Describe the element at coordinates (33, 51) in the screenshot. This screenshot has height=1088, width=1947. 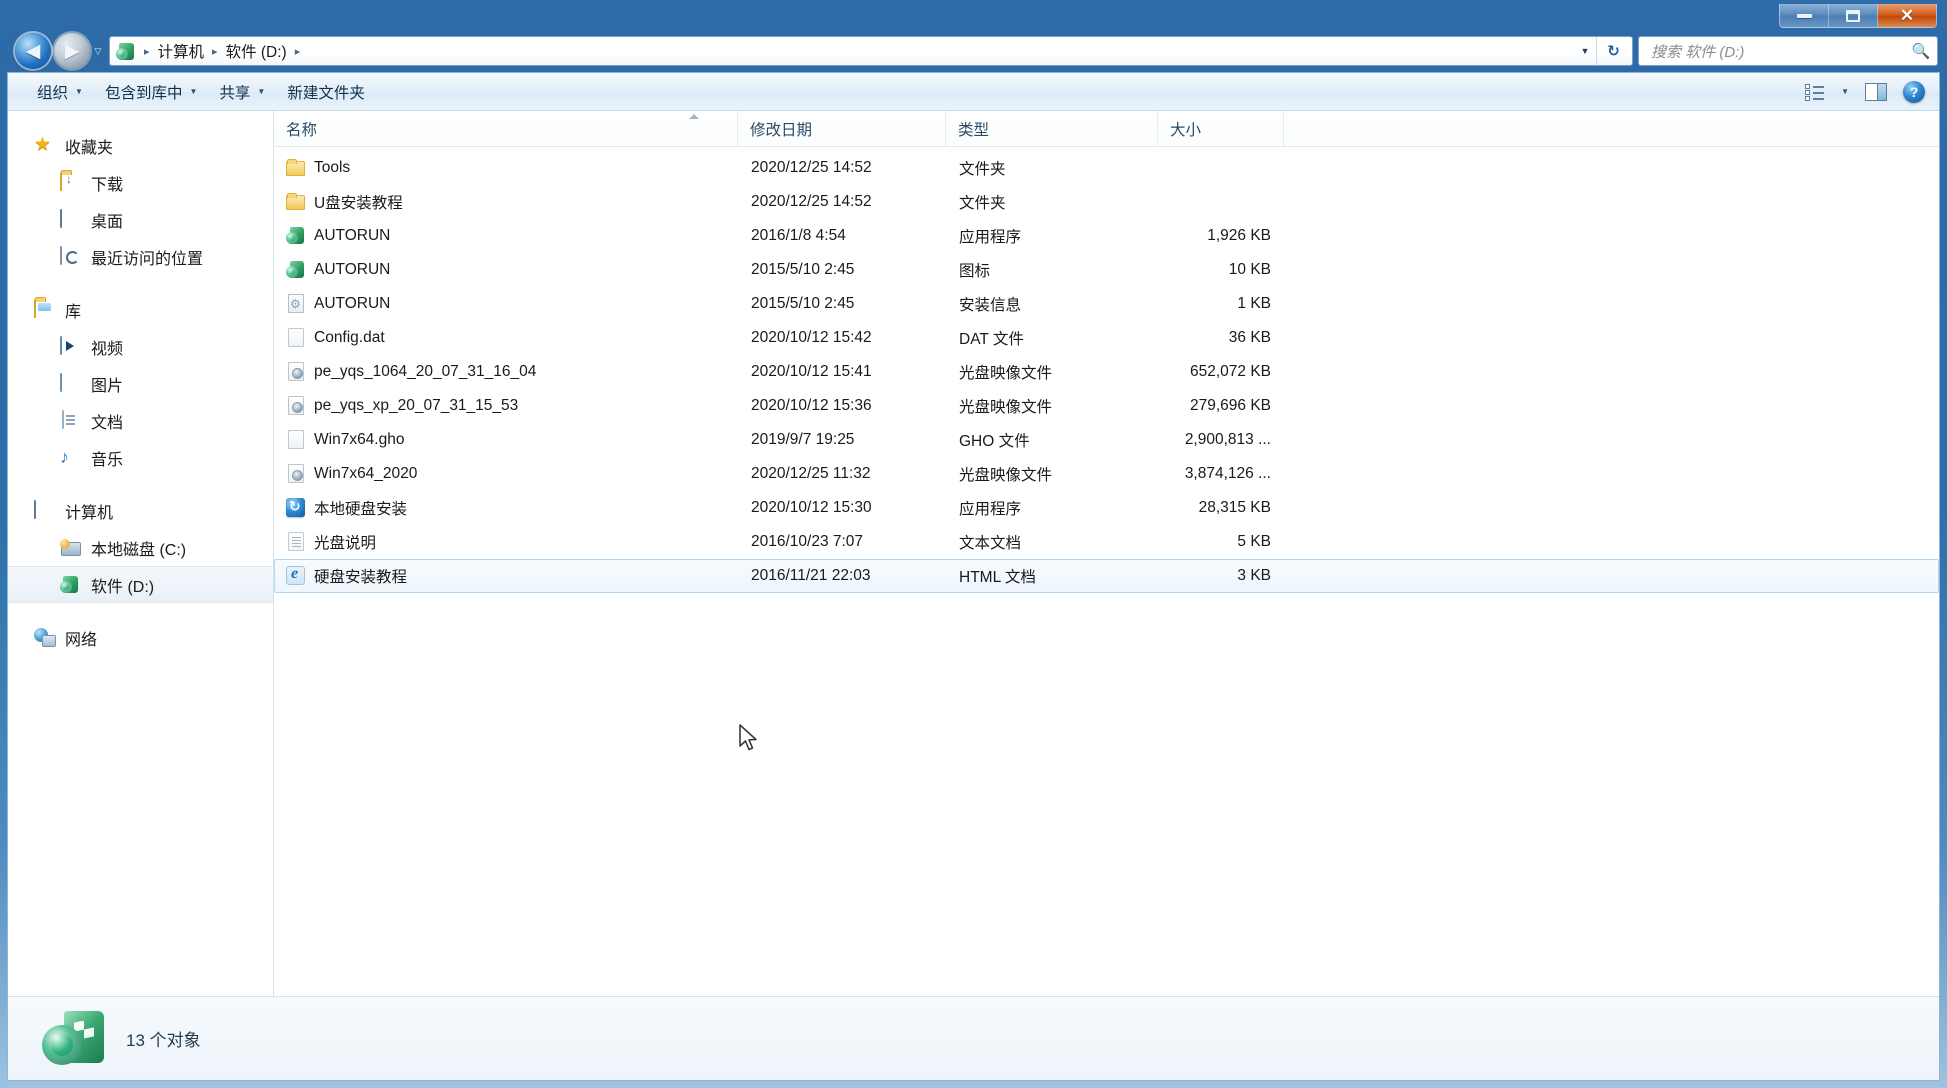
I see `back-button: ◀` at that location.